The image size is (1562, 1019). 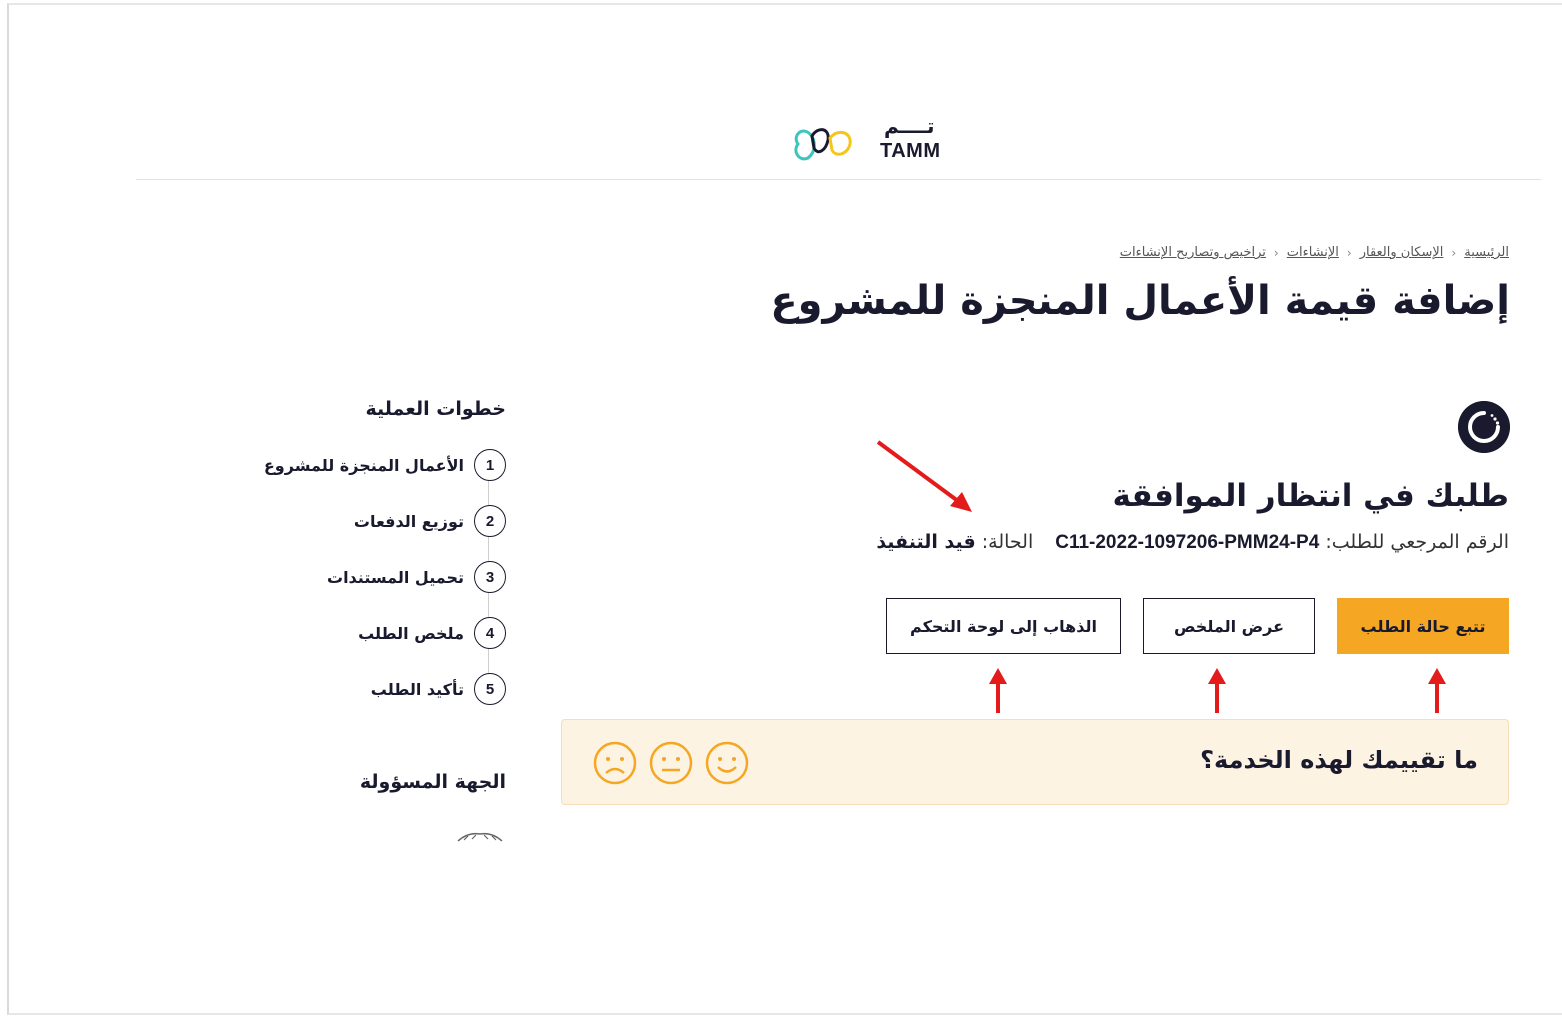 I want to click on step-label: ملخص الطلب, so click(x=411, y=633).